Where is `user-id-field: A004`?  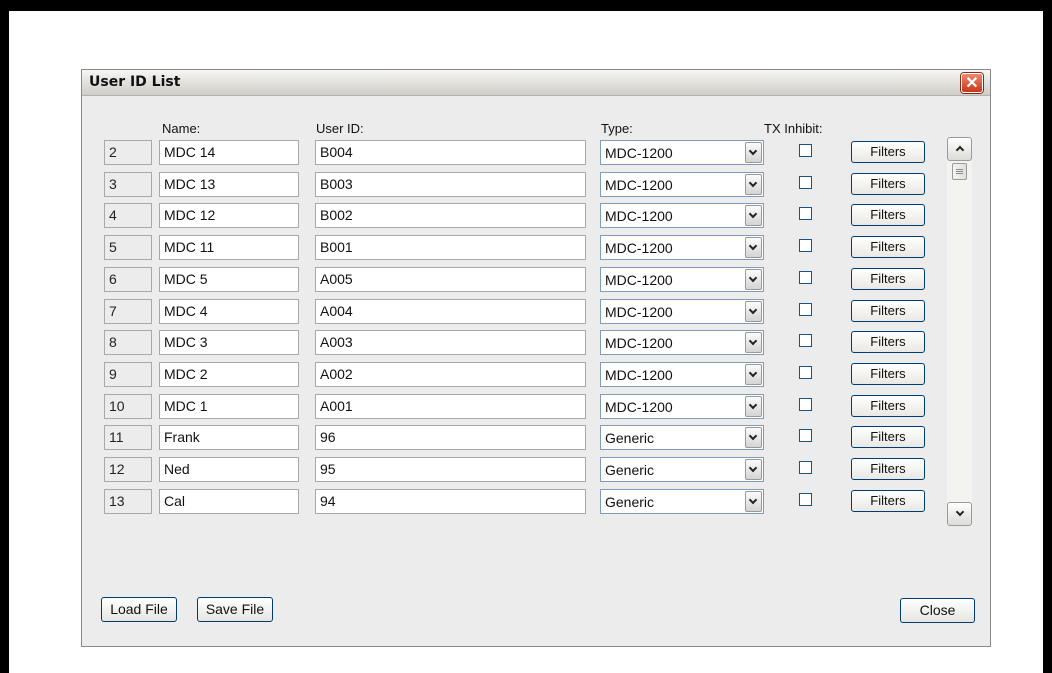 user-id-field: A004 is located at coordinates (450, 311).